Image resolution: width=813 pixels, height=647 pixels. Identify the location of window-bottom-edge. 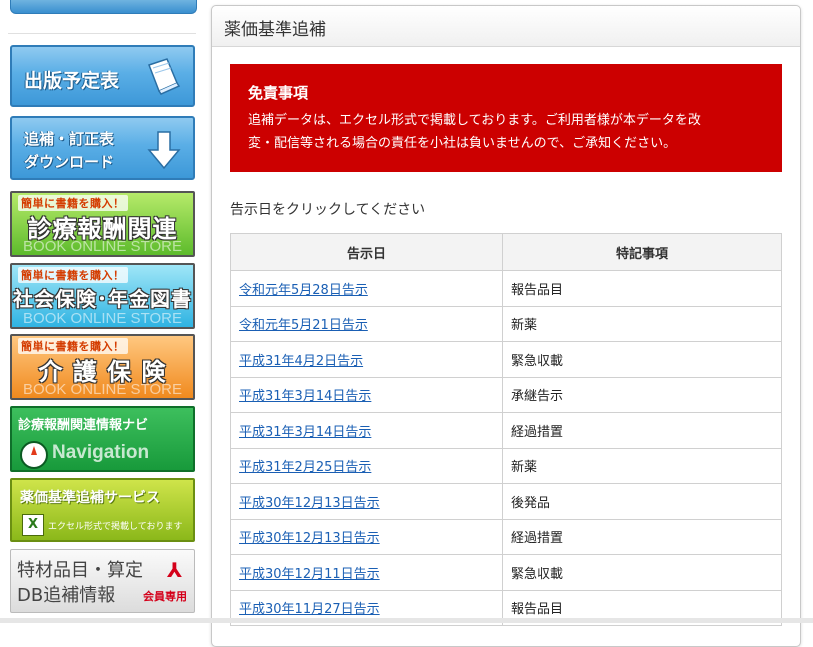
(406, 620).